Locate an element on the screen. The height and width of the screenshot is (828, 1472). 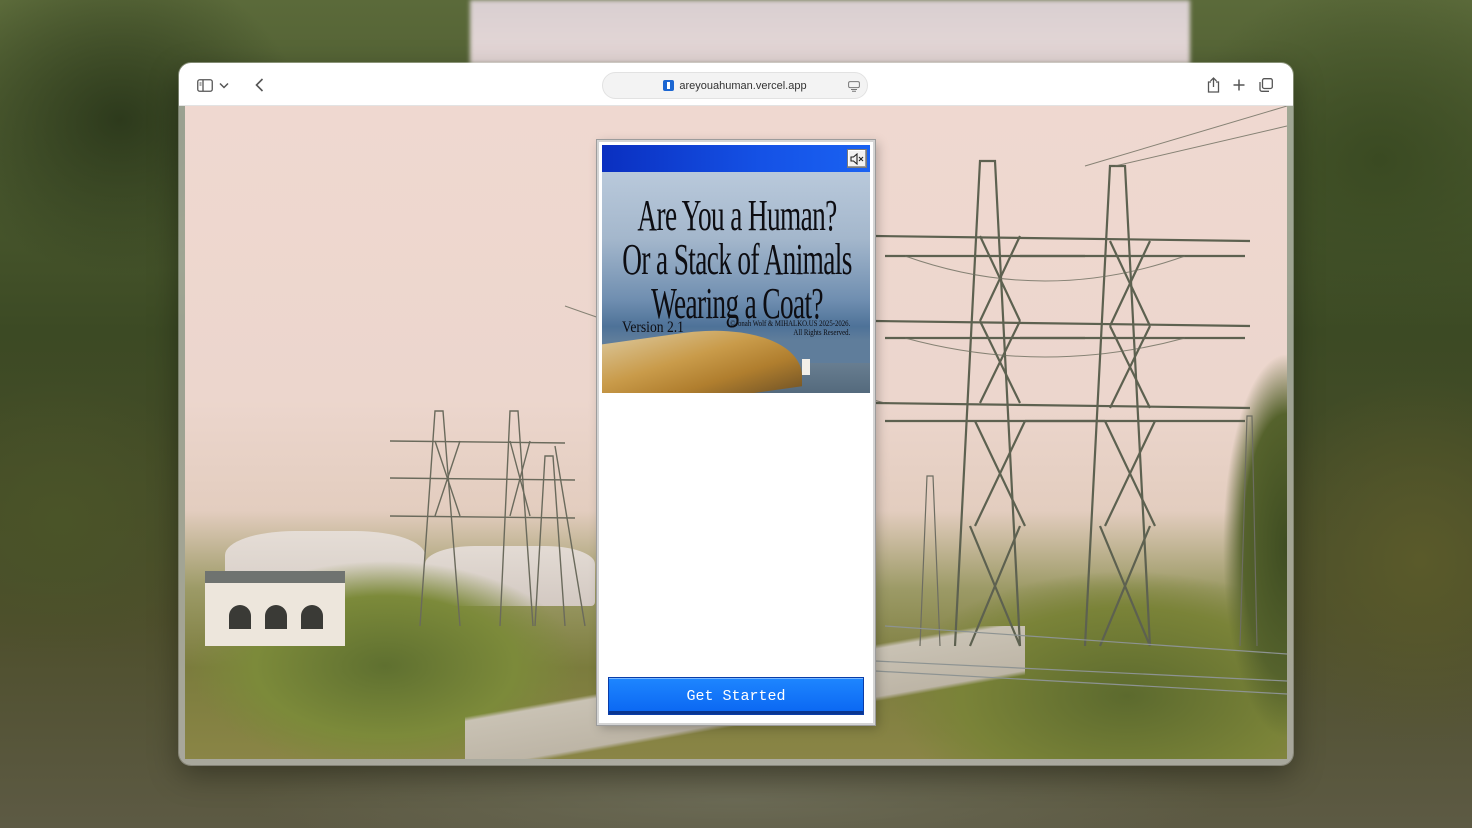
hero-title-line-2: Or a Stack of Animals is located at coordinates (737, 259).